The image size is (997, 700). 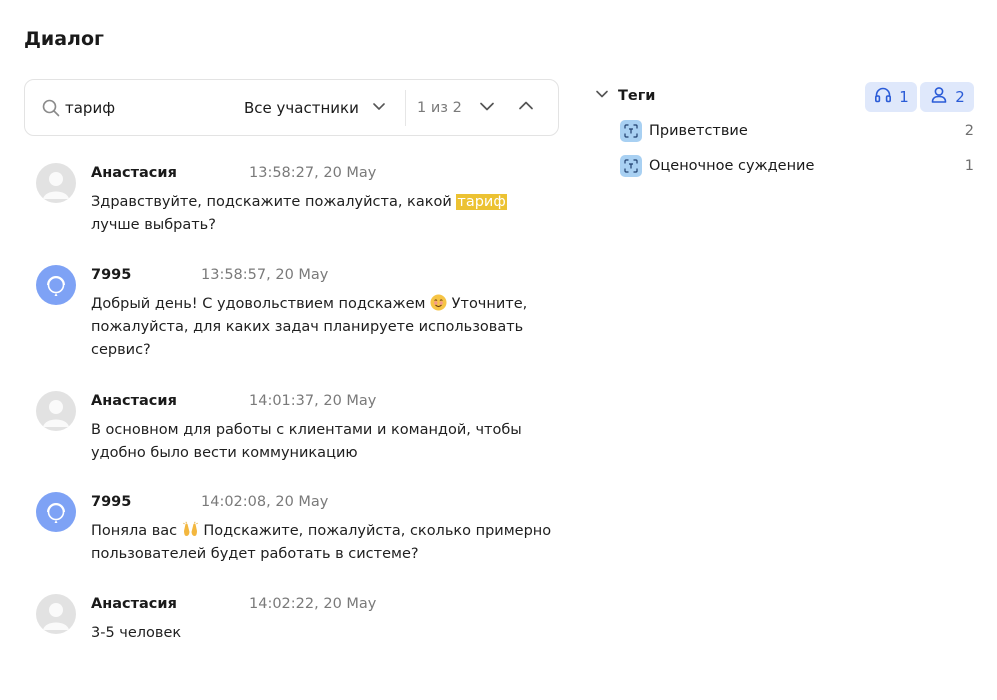 What do you see at coordinates (313, 604) in the screenshot?
I see `message-time: 14:02:22, 20 May` at bounding box center [313, 604].